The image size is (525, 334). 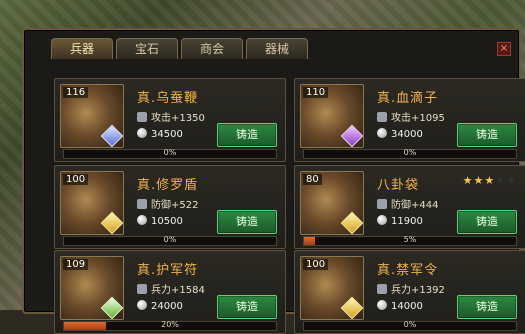 I want to click on item-cost: 10500, so click(x=160, y=221).